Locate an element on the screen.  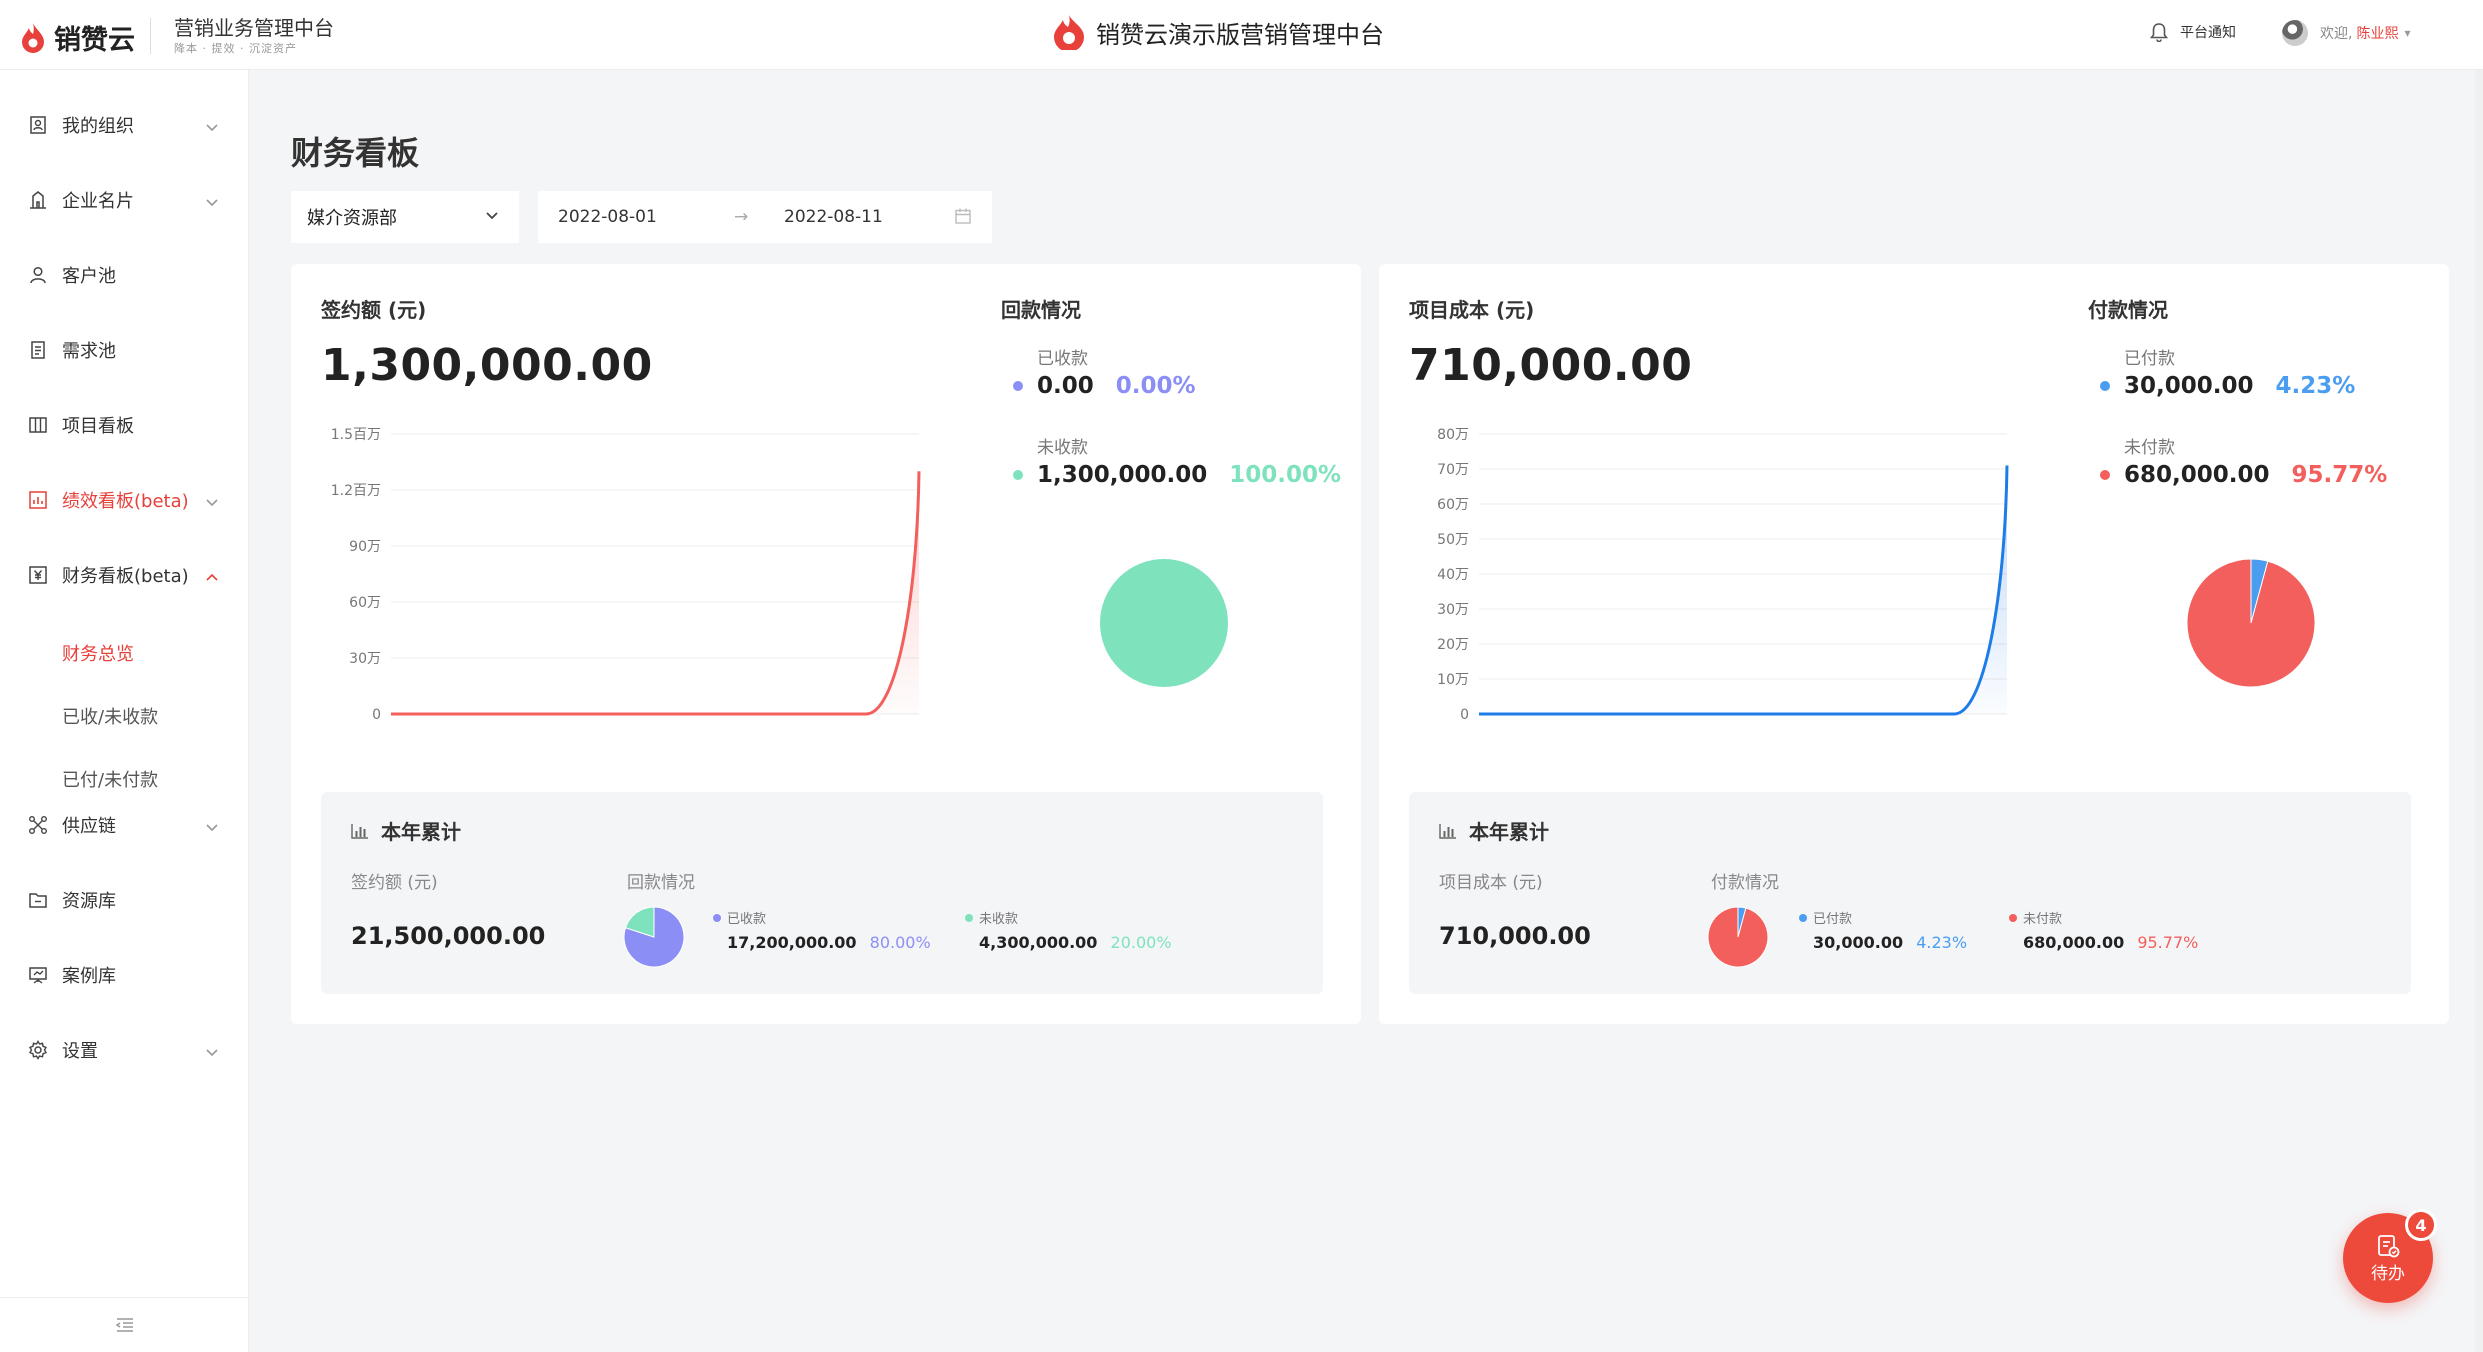
unpaid-entry: 未付款 680,000.00 95.77% is located at coordinates (2243, 460).